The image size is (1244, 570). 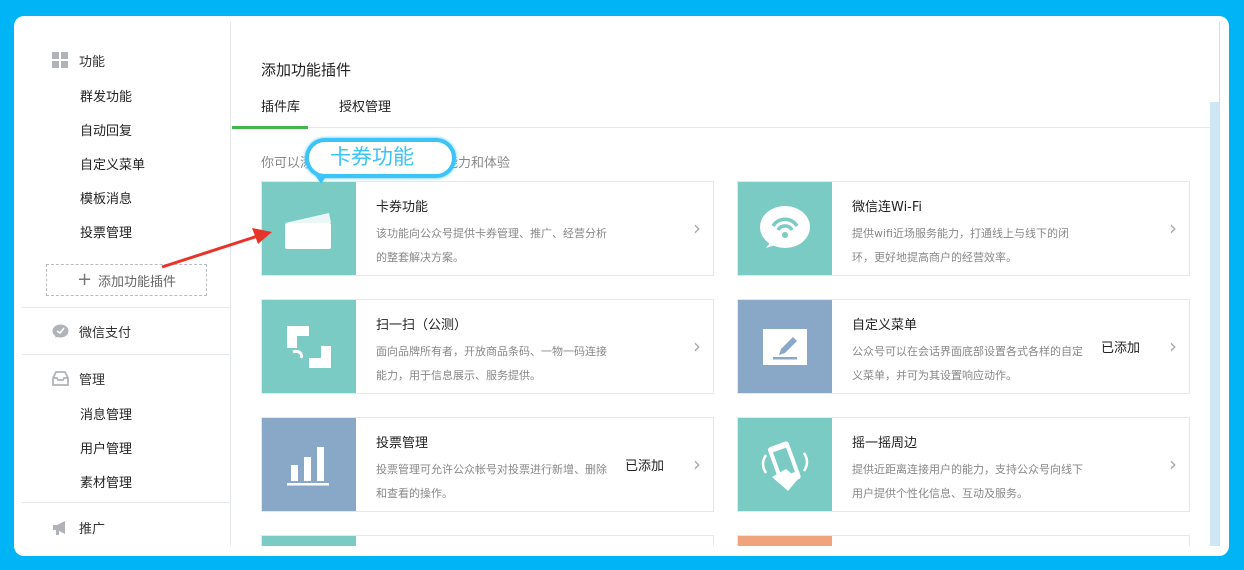 I want to click on sidebar-item-mass-send: 群发功能, so click(x=106, y=95).